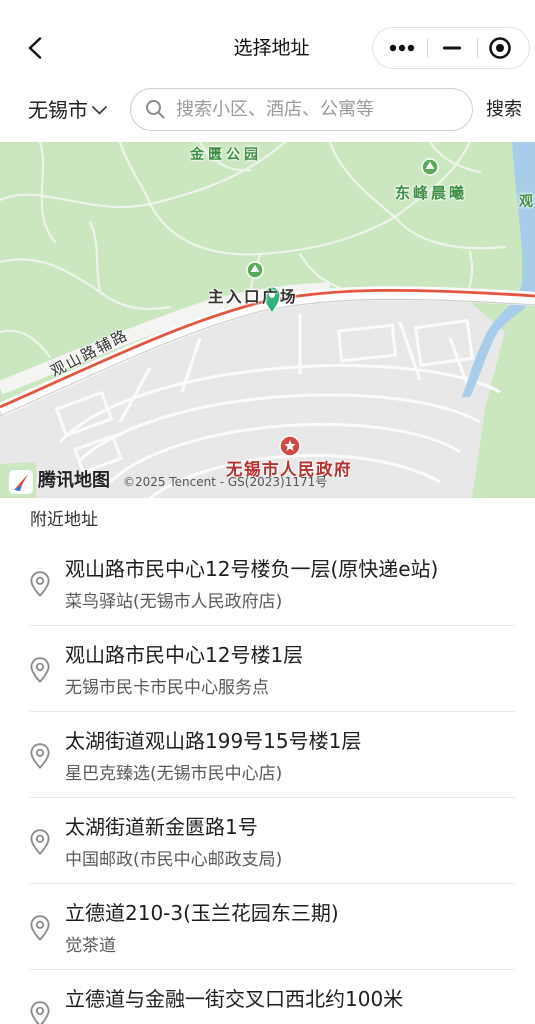 The image size is (535, 1024). What do you see at coordinates (267, 755) in the screenshot?
I see `nearby-address-item: 太湖街道观山路199号15号楼1层 星巴克臻选(无锡市民中心店)` at bounding box center [267, 755].